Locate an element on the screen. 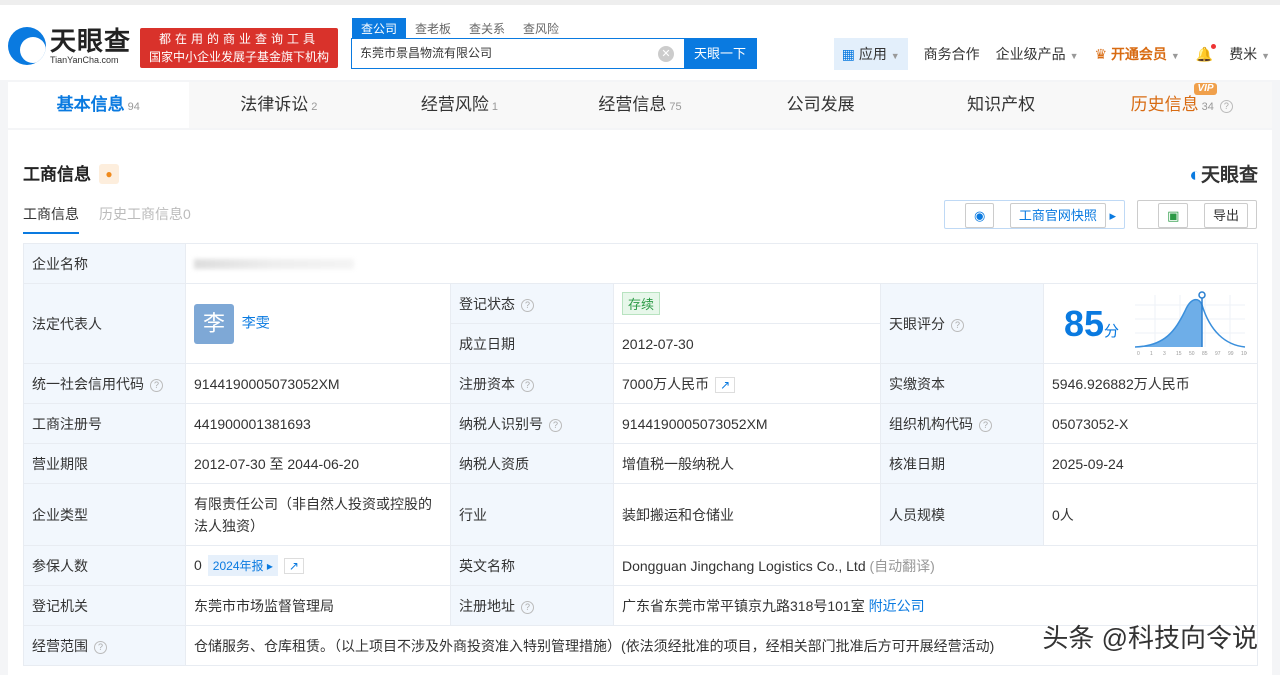 The height and width of the screenshot is (675, 1280). apps-menu: ▦ 应用 ▼ is located at coordinates (870, 54).